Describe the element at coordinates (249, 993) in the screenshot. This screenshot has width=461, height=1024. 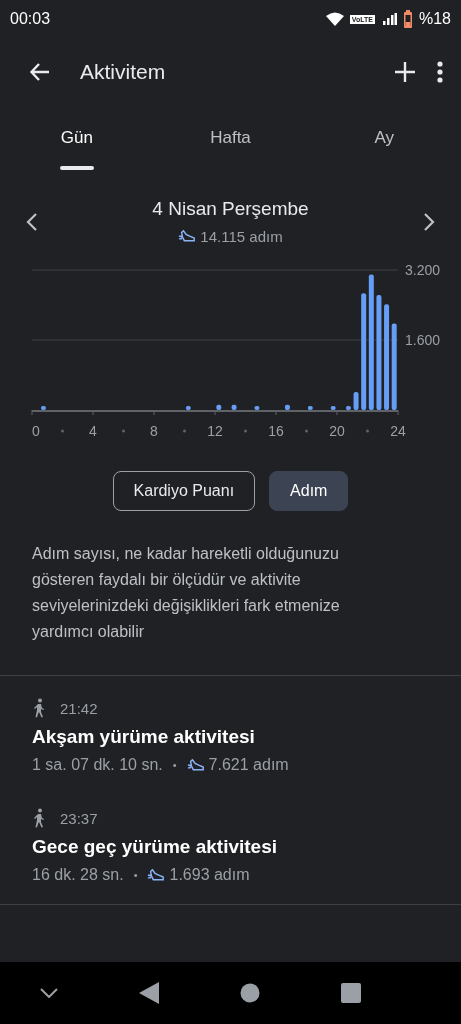
I see `home-circle-icon` at that location.